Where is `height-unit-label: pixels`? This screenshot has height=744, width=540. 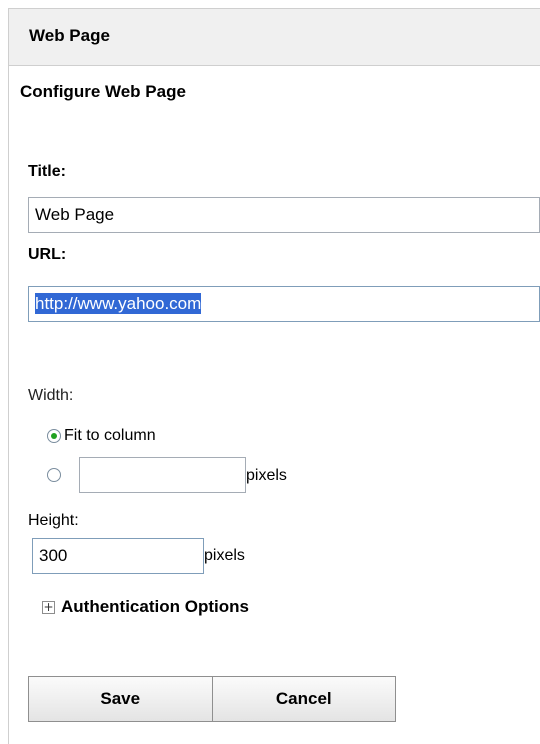 height-unit-label: pixels is located at coordinates (224, 555).